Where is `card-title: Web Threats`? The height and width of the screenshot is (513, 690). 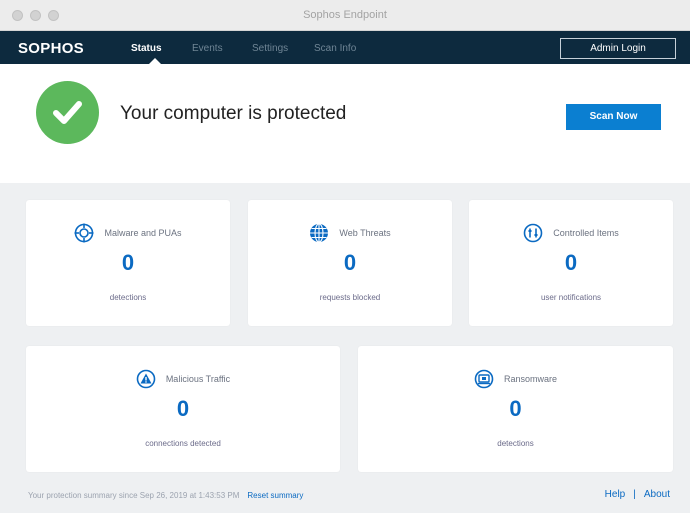
card-title: Web Threats is located at coordinates (365, 233).